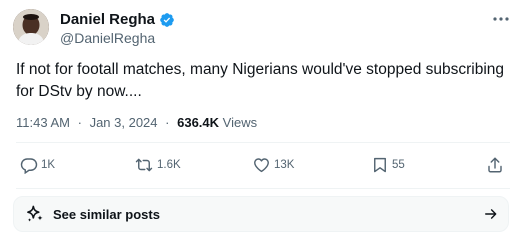 The width and height of the screenshot is (519, 240). What do you see at coordinates (398, 165) in the screenshot?
I see `bookmark-count: 55` at bounding box center [398, 165].